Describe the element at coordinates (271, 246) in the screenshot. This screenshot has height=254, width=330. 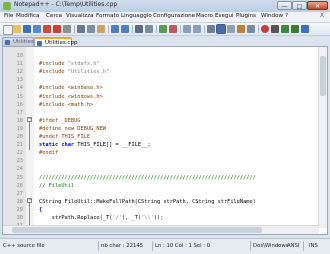
I see `status-eol-format: Dos\Windows` at that location.